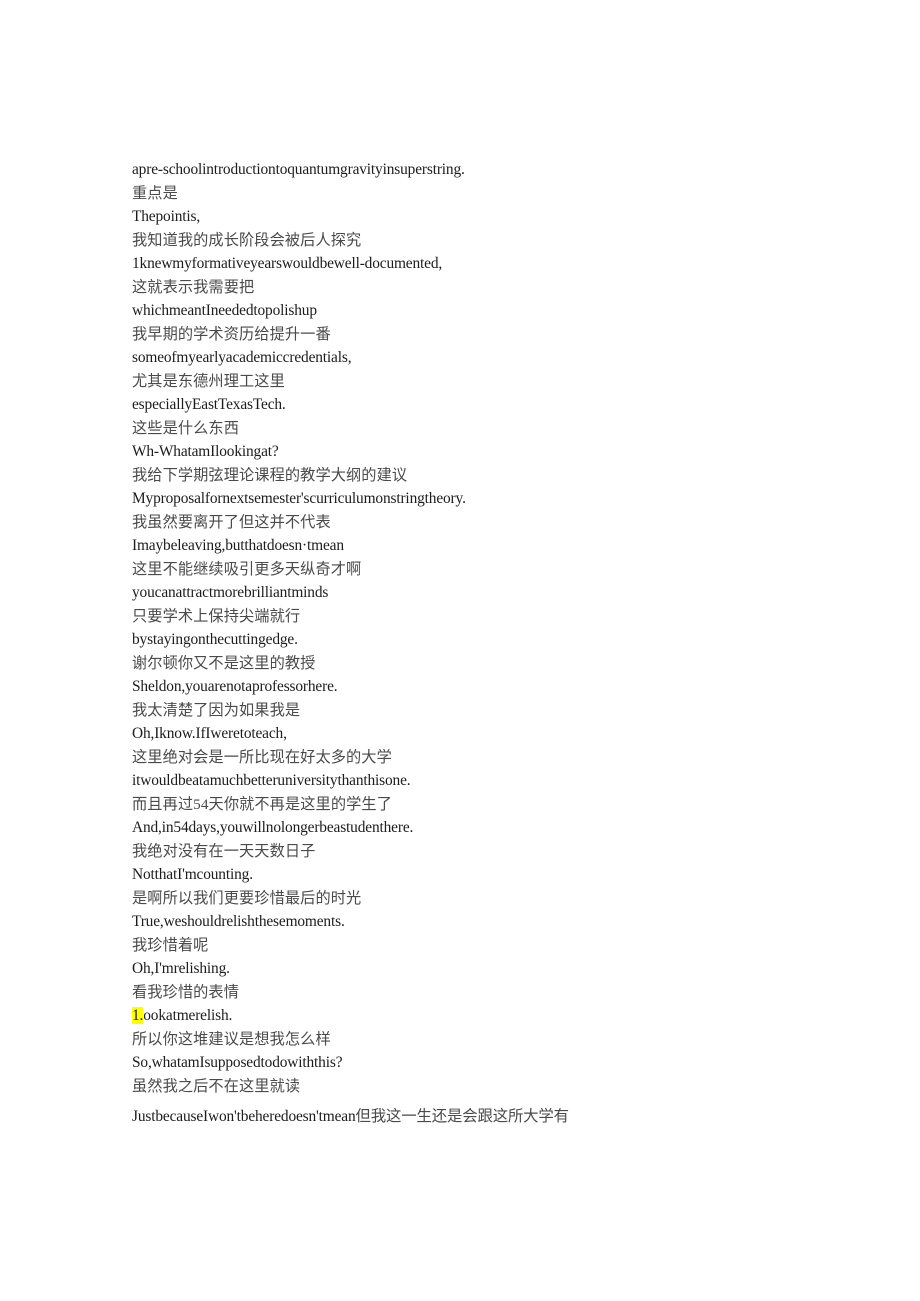  Describe the element at coordinates (242, 357) in the screenshot. I see `transcript-line-9: someofmyearlyacademiccredentials,` at that location.